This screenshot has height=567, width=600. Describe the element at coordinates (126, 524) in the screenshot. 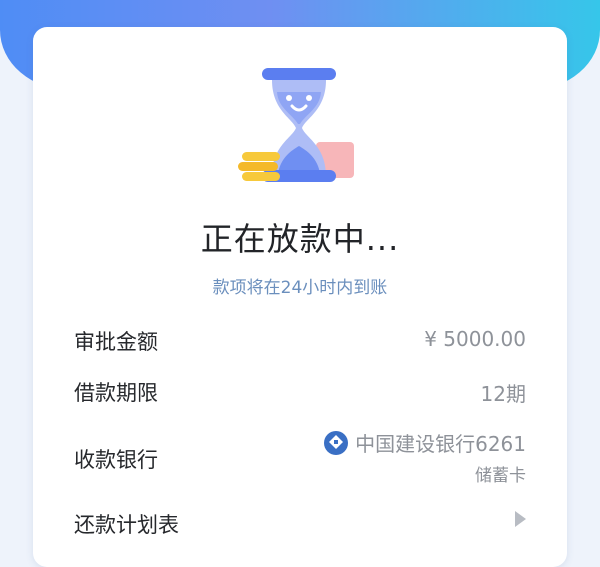

I see `repayment-schedule-label: 还款计划表` at that location.